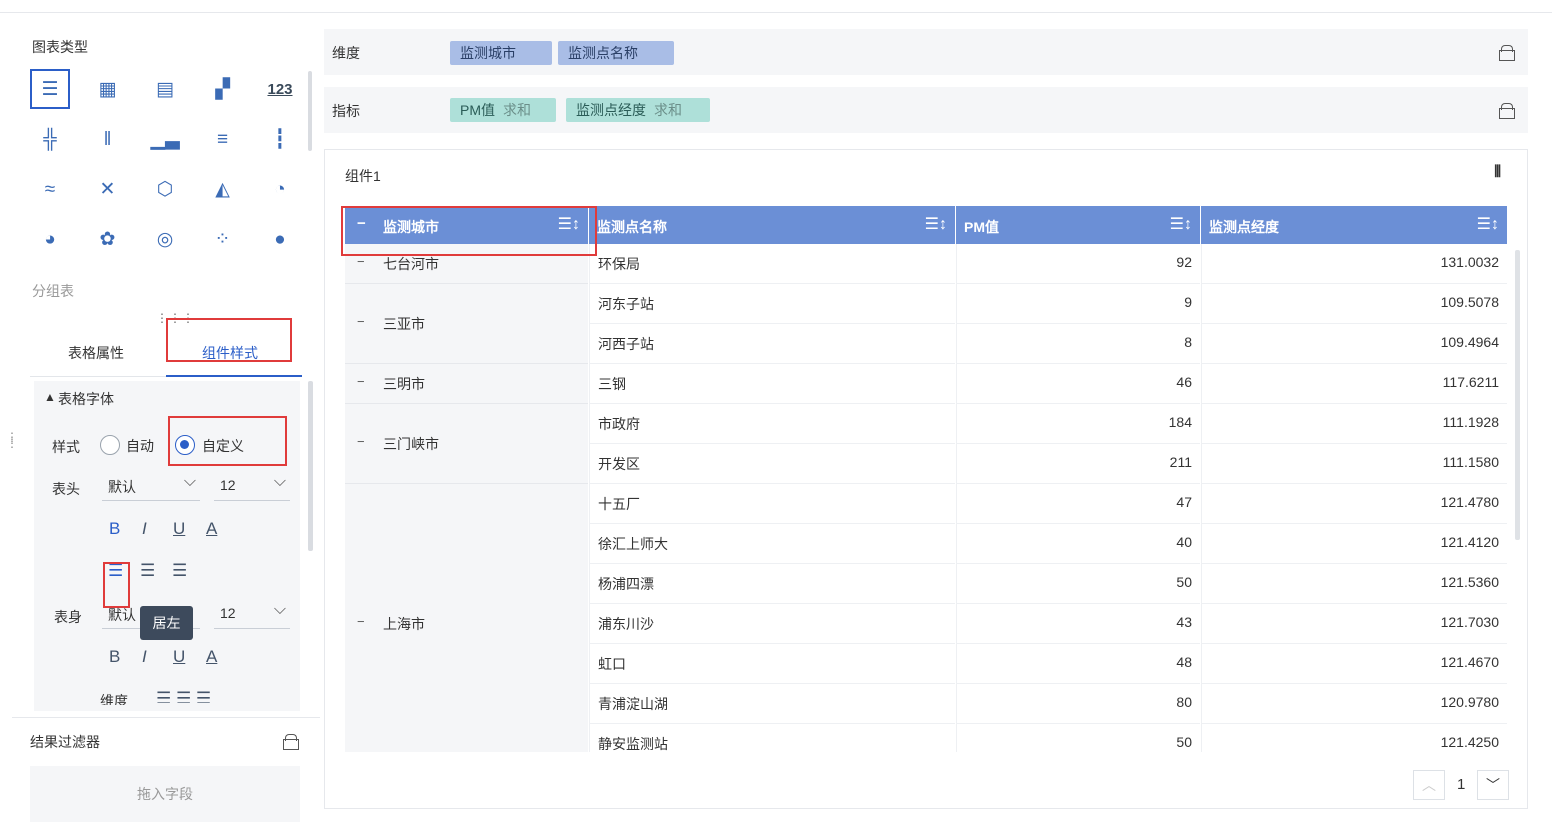  What do you see at coordinates (280, 89) in the screenshot?
I see `kpi-number-icon: 123` at bounding box center [280, 89].